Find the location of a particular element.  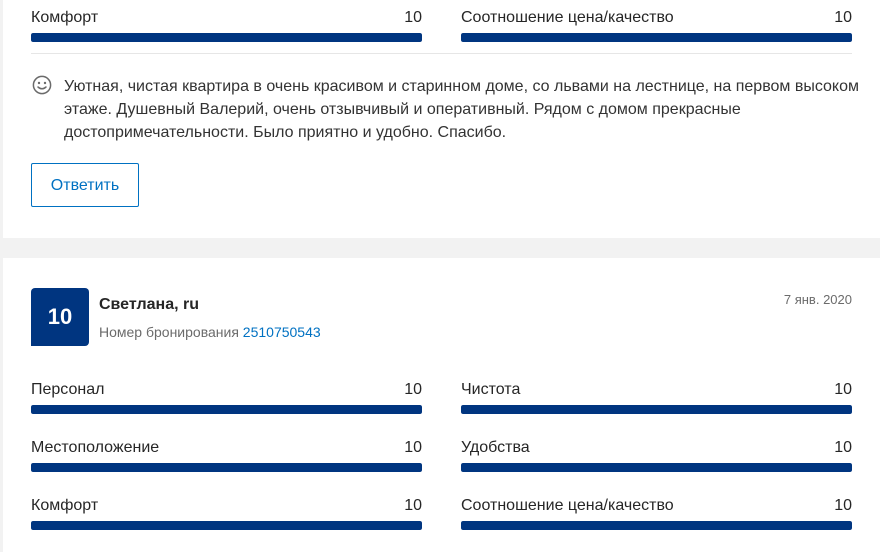

score-badge: 10 is located at coordinates (60, 317).